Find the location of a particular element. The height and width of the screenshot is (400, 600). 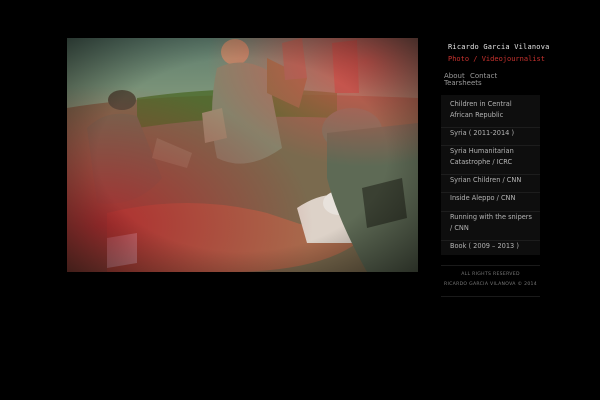

gallery-item-syrian-children: Syrian Children / CNN is located at coordinates (490, 180).